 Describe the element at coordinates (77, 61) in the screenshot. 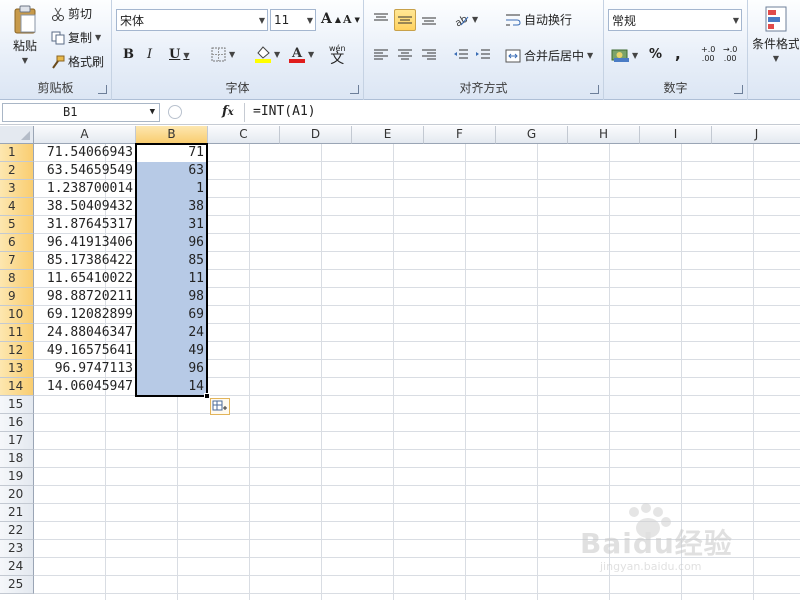

I see `format-painter-button: 格式刷` at that location.